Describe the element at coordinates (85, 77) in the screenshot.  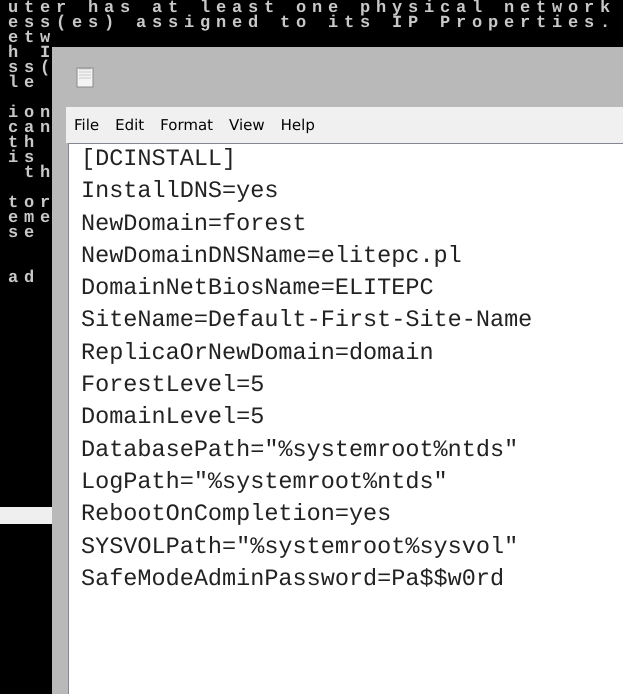
I see `notepad-icon` at that location.